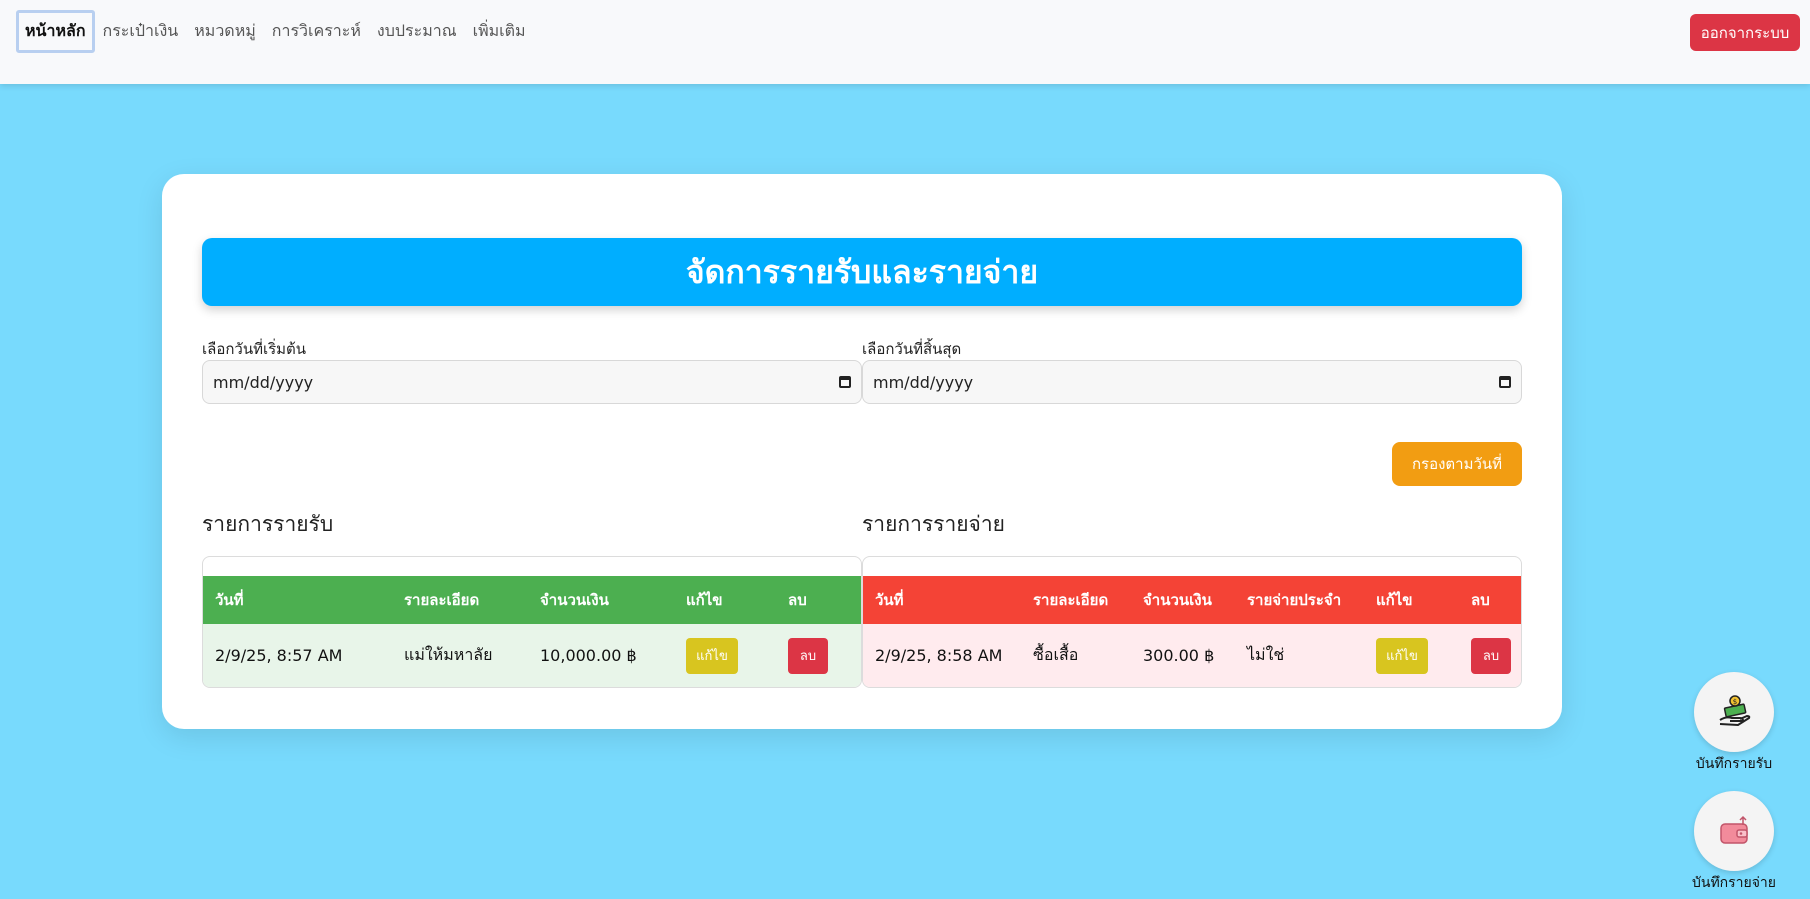 Image resolution: width=1810 pixels, height=899 pixels. I want to click on nav-item-budget: งบประมาณ, so click(417, 31).